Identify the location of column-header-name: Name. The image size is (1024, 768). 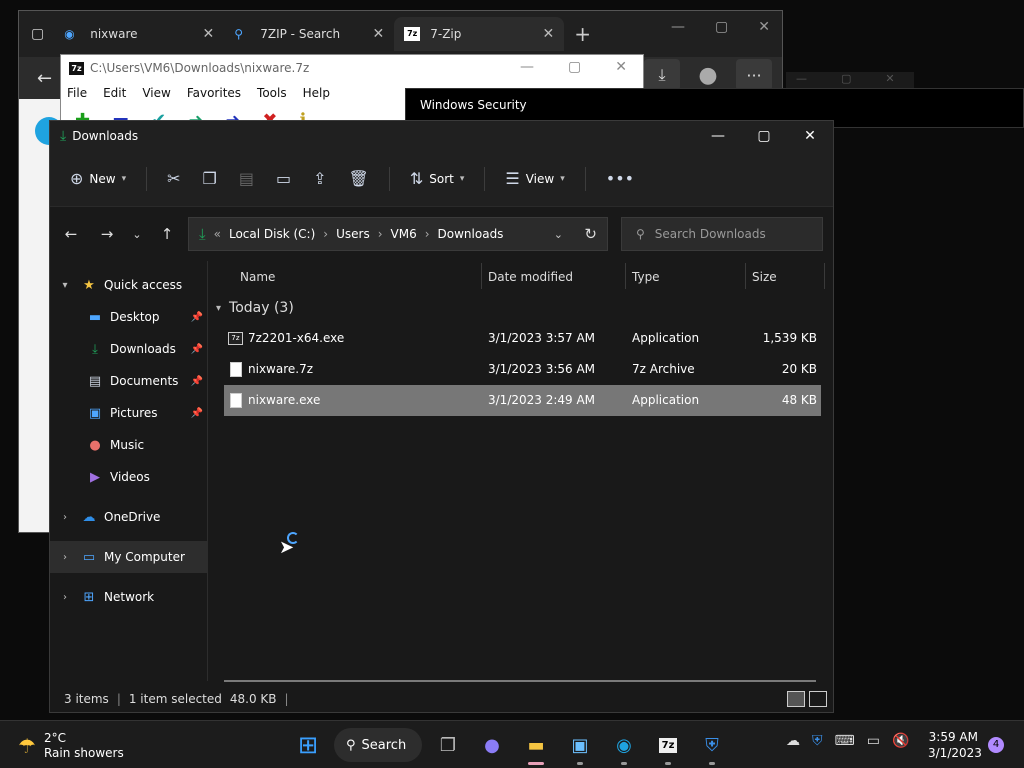
(257, 277).